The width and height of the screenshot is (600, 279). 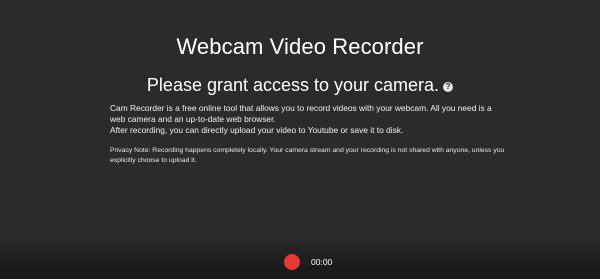 I want to click on record-button, so click(x=292, y=262).